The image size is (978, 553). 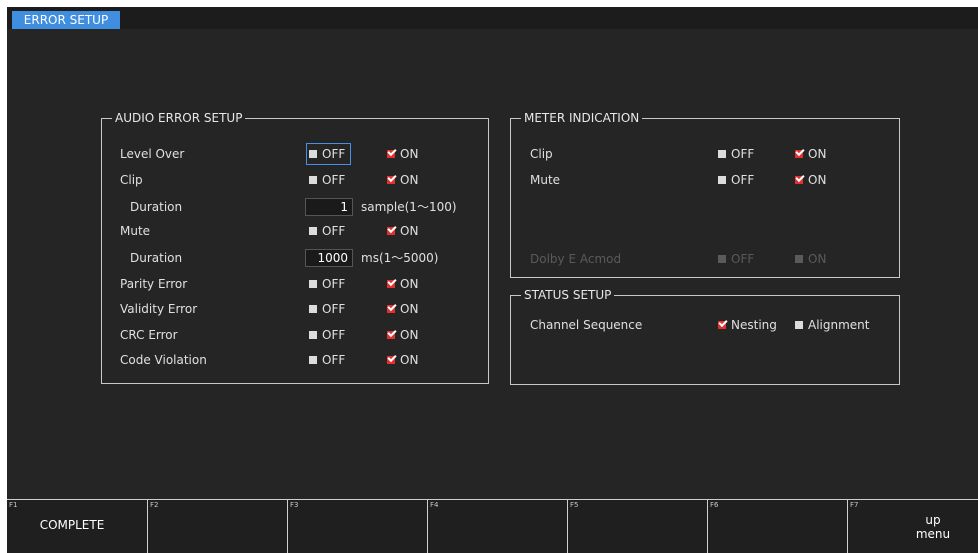 What do you see at coordinates (754, 325) in the screenshot?
I see `option-label: Nesting` at bounding box center [754, 325].